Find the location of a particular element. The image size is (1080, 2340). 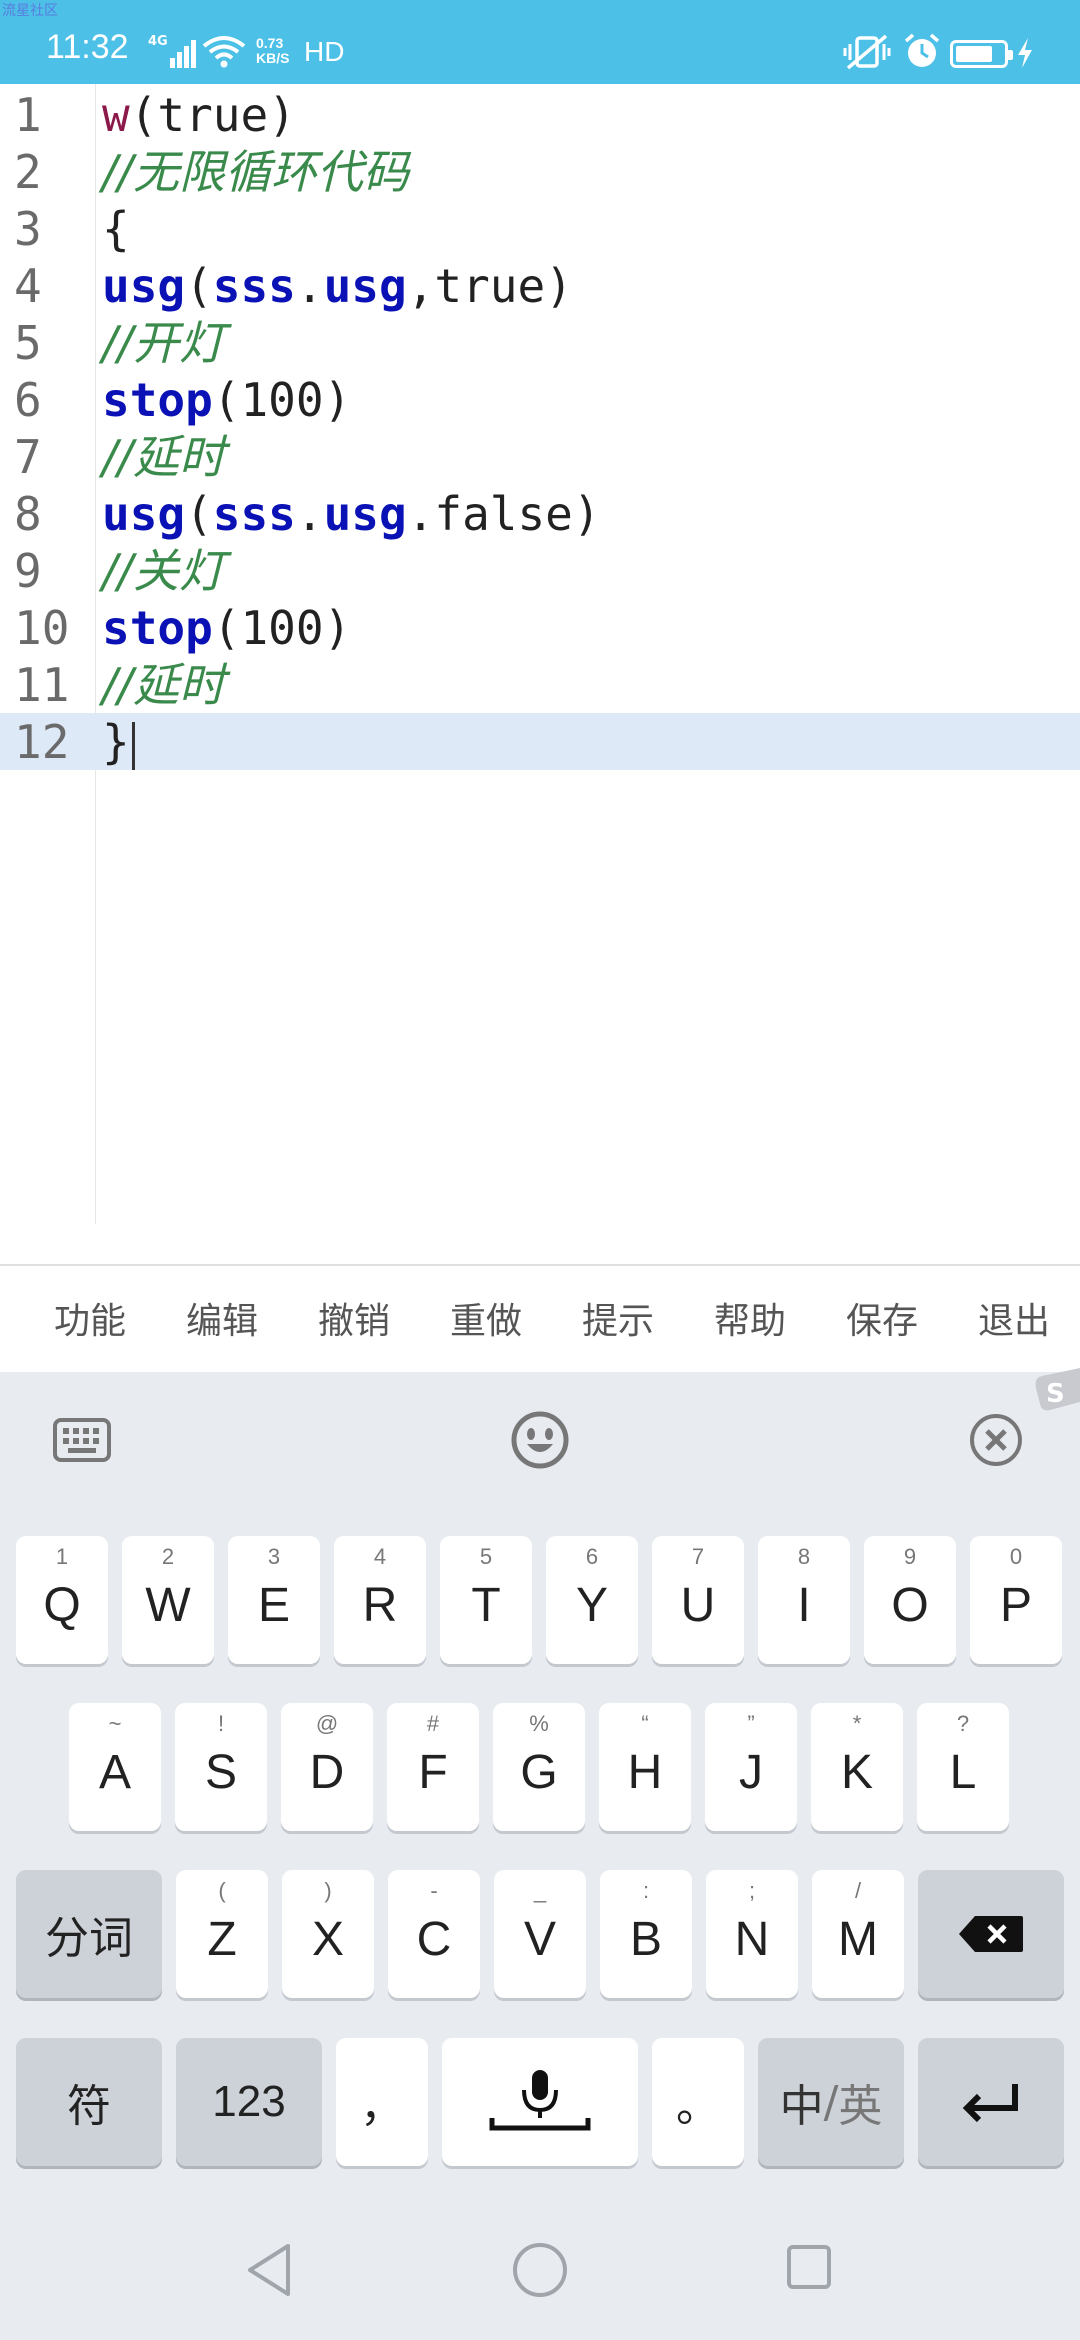

key-s: ! S is located at coordinates (221, 1767).